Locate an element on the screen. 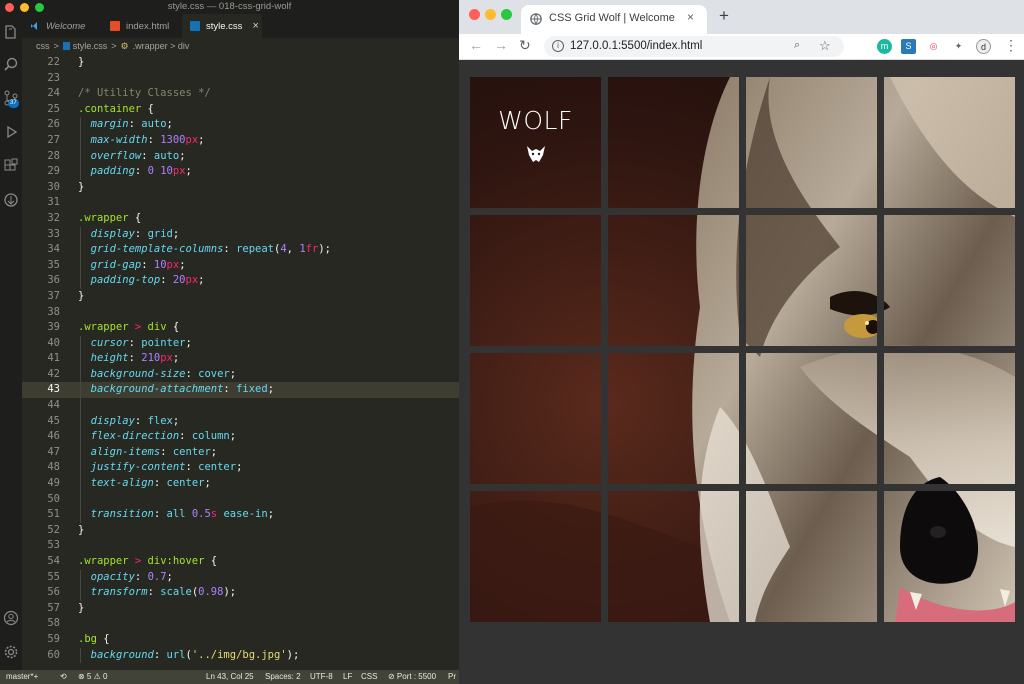 This screenshot has width=1024, height=684. encoding-status: UTF-8 is located at coordinates (321, 676).